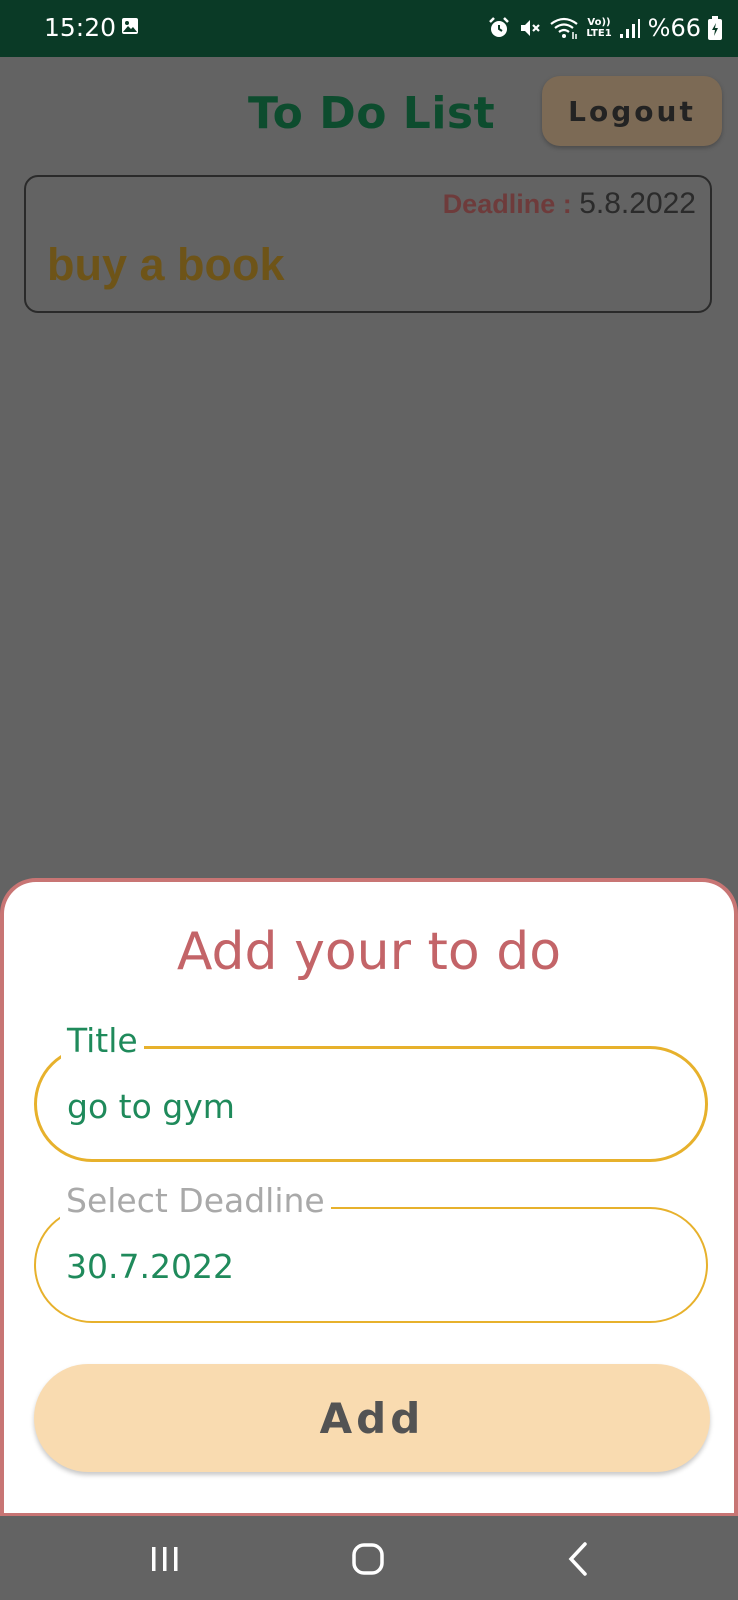 The height and width of the screenshot is (1600, 738). What do you see at coordinates (511, 204) in the screenshot?
I see `deadline-label: Deadline :` at bounding box center [511, 204].